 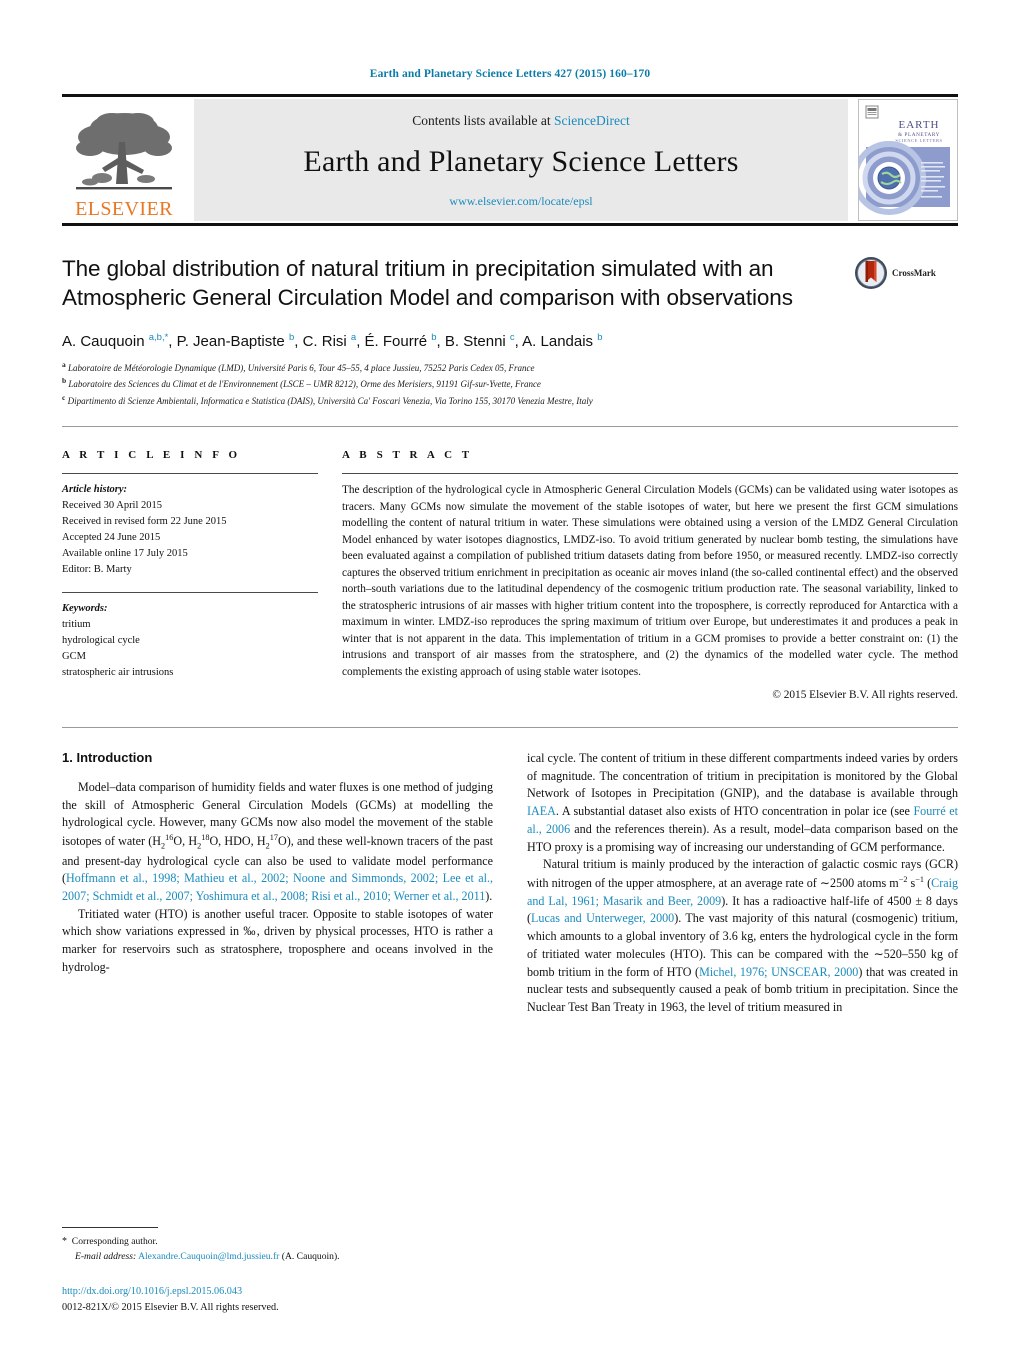 What do you see at coordinates (107, 758) in the screenshot?
I see `section-heading-introduction: 1. Introduction` at bounding box center [107, 758].